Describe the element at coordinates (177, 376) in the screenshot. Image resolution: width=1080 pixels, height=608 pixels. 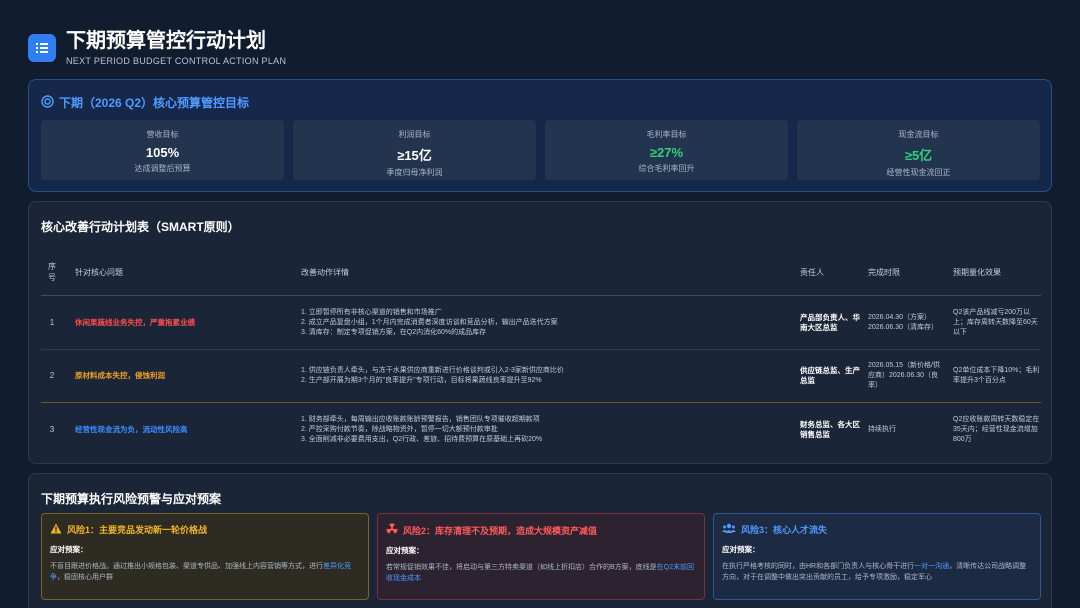
I see `row-issue: 原材料成本失控，侵蚀利润` at that location.